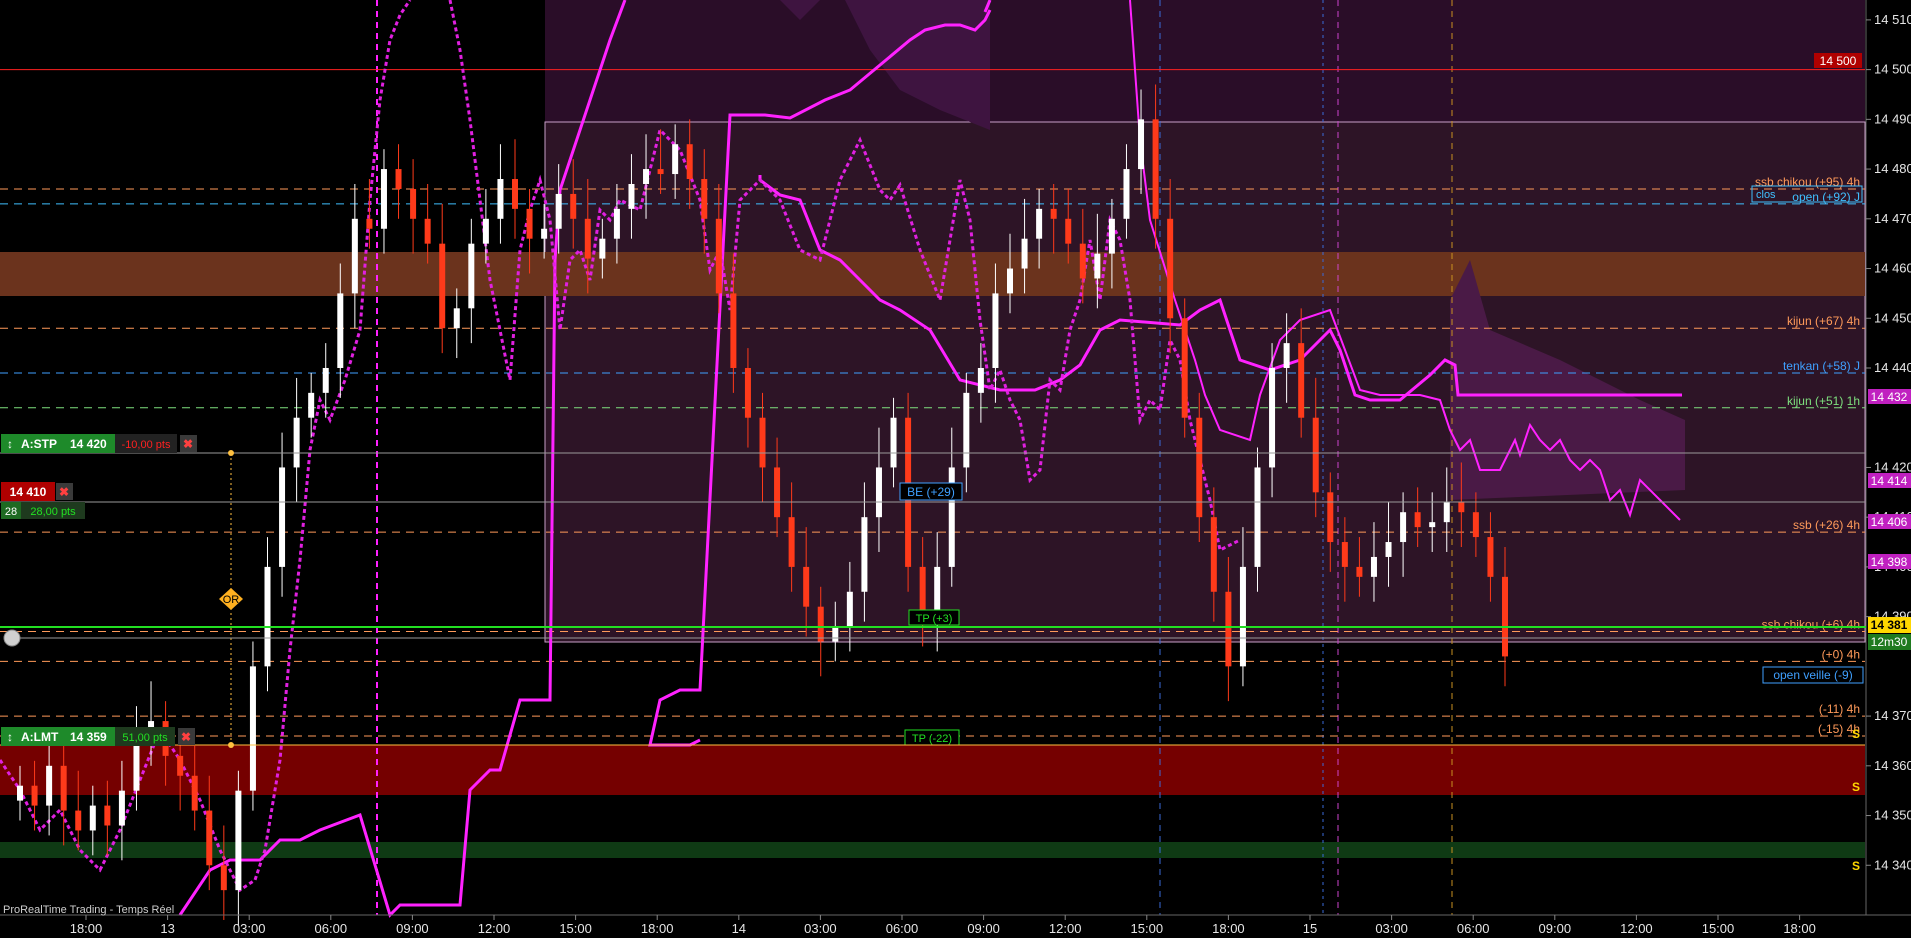  What do you see at coordinates (1889, 562) in the screenshot?
I see `tag-text: 14 398` at bounding box center [1889, 562].